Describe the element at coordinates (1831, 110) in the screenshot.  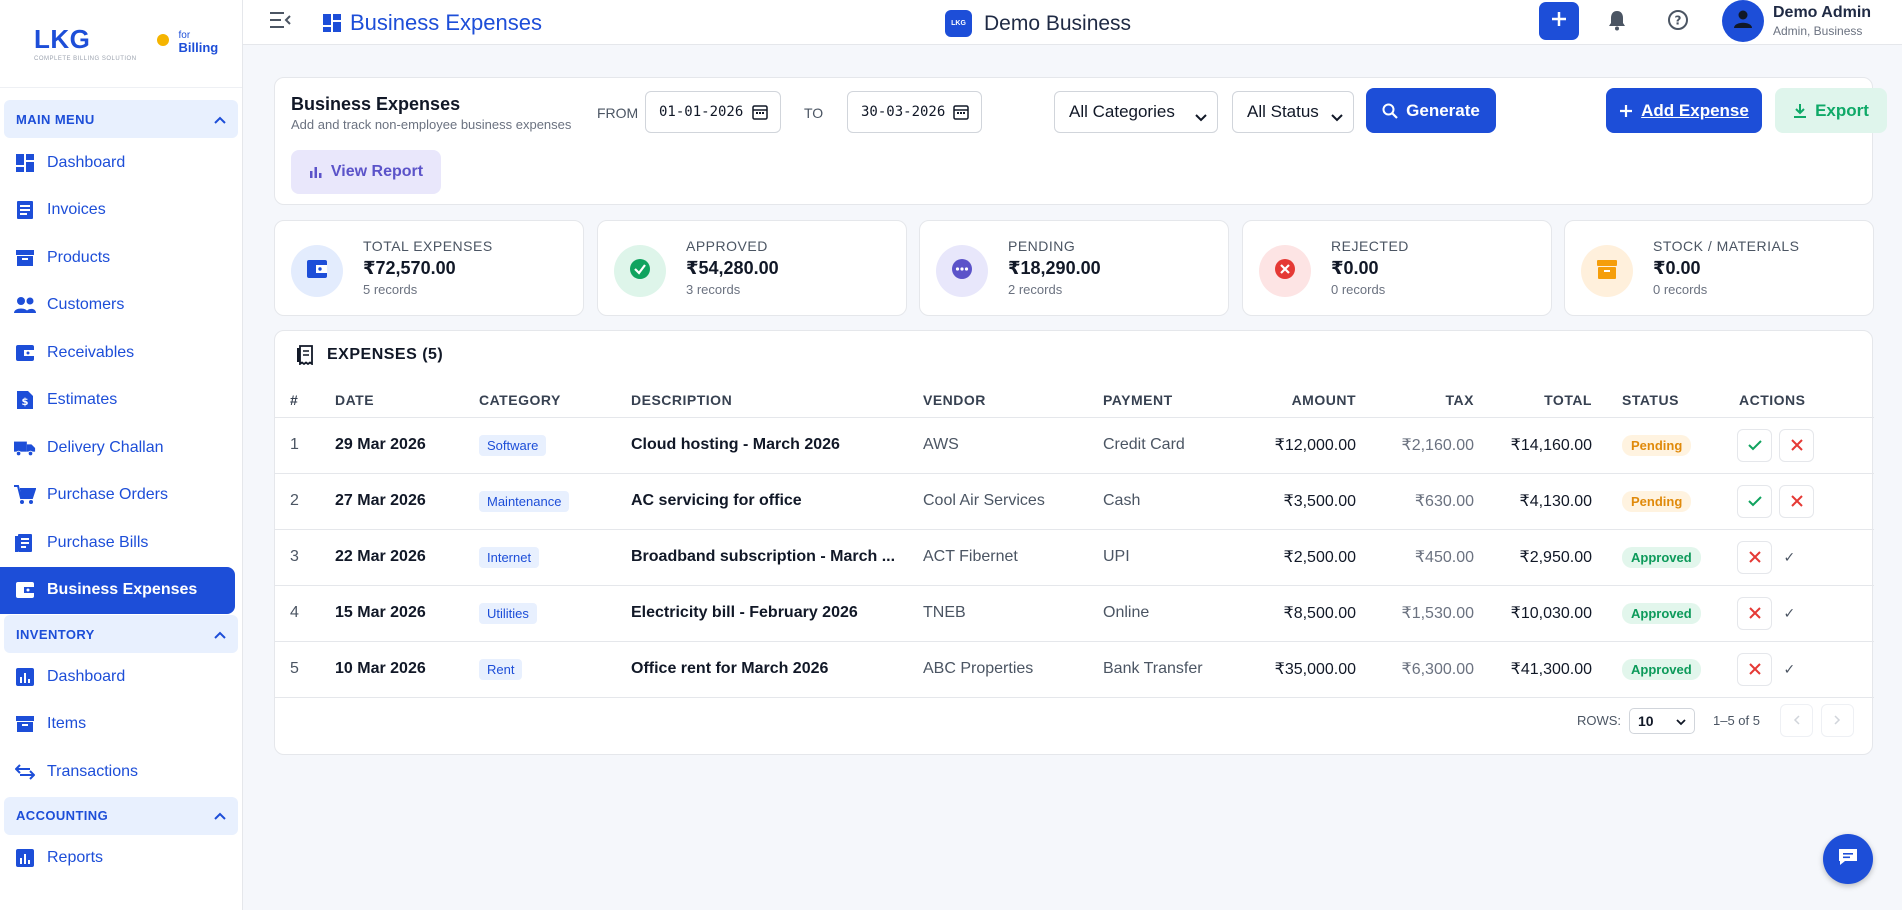
I see `export-button: Export` at that location.